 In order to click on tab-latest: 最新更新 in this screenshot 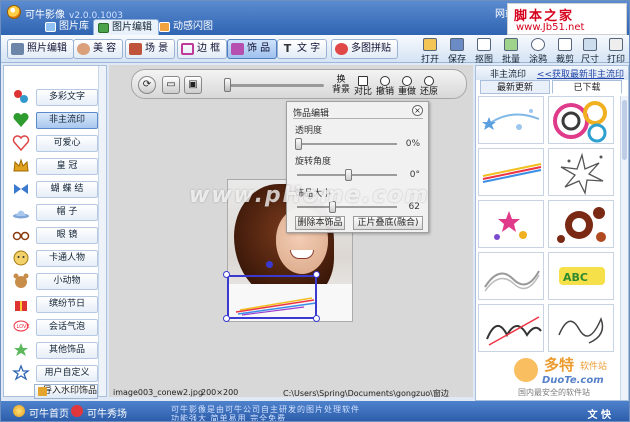, I will do `click(515, 87)`.